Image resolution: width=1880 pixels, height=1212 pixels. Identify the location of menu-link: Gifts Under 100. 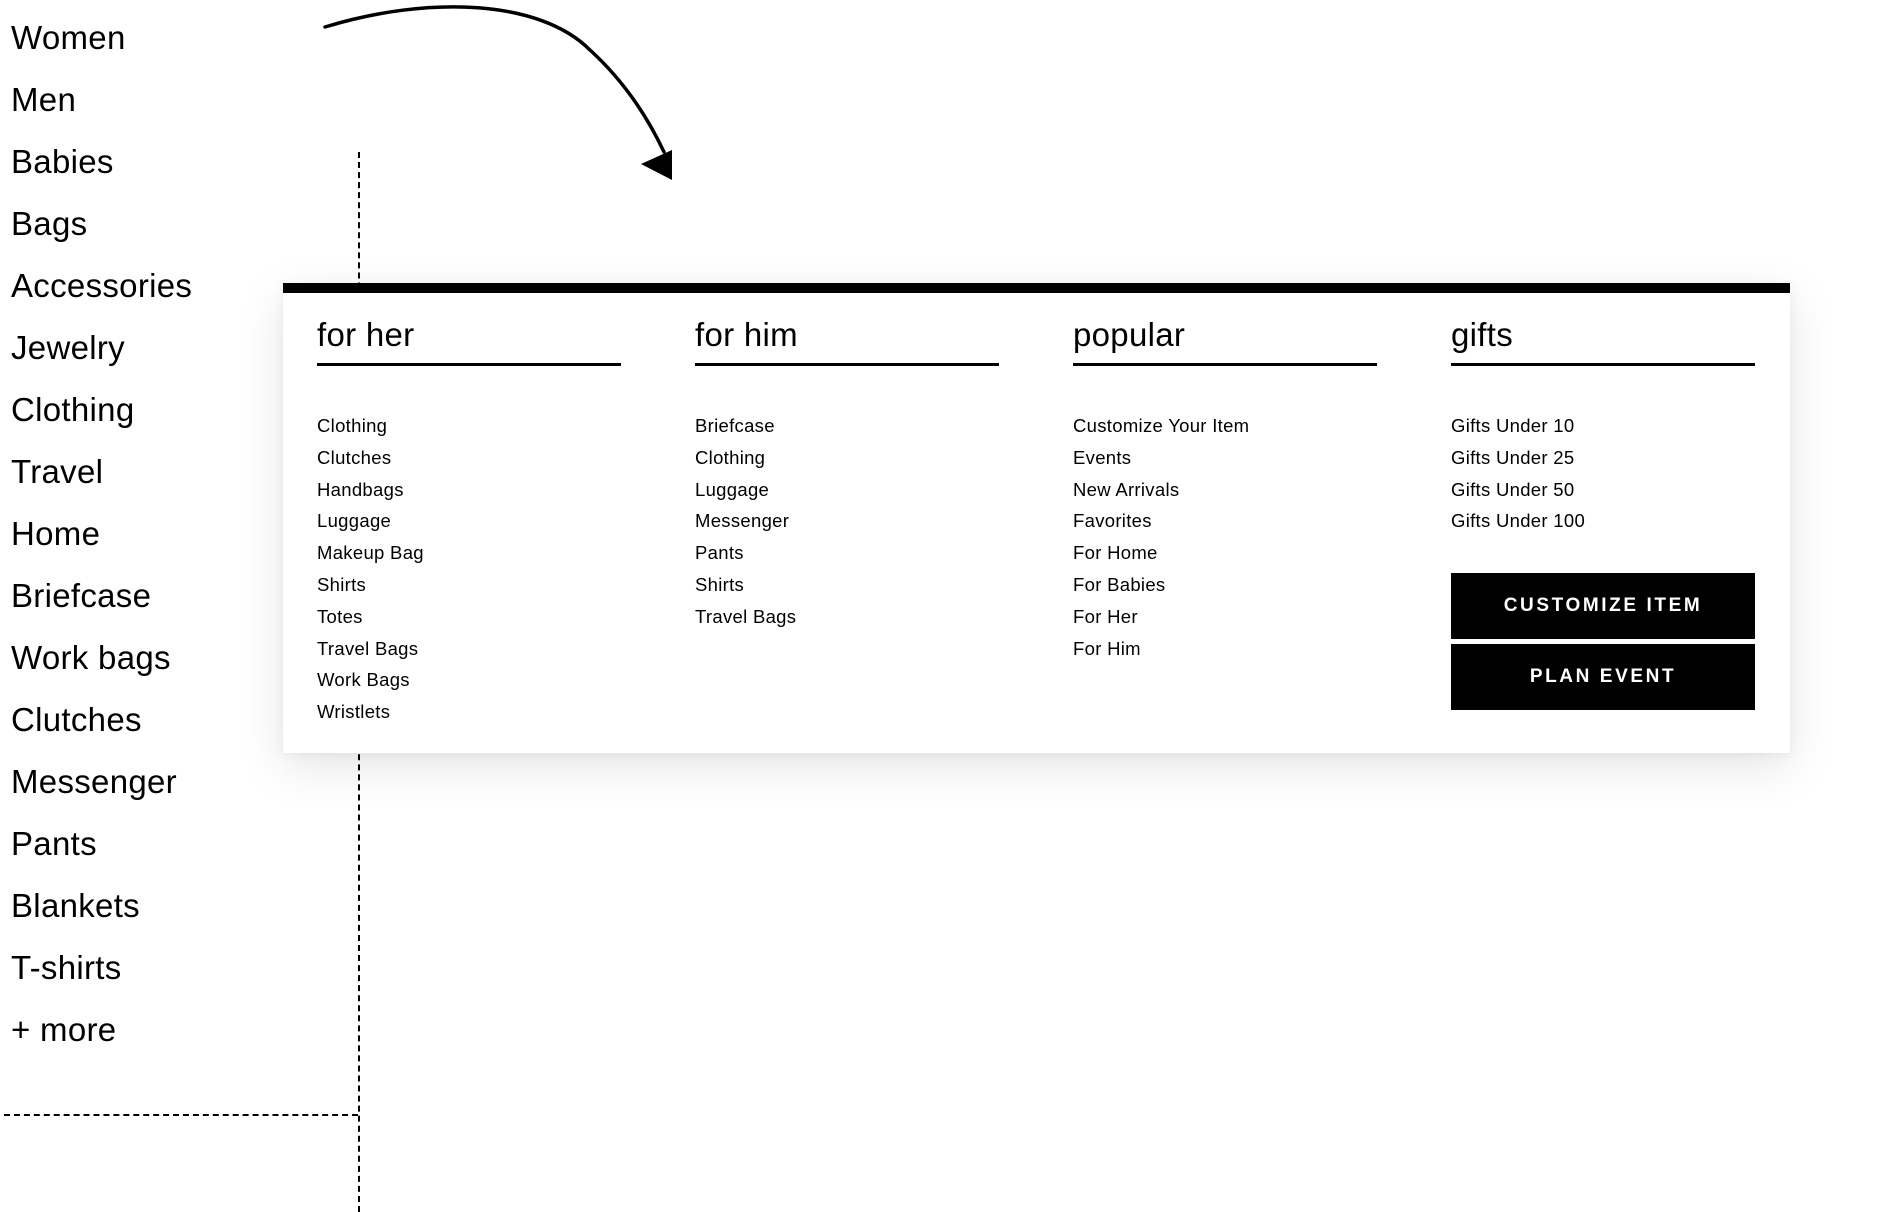
(1603, 521).